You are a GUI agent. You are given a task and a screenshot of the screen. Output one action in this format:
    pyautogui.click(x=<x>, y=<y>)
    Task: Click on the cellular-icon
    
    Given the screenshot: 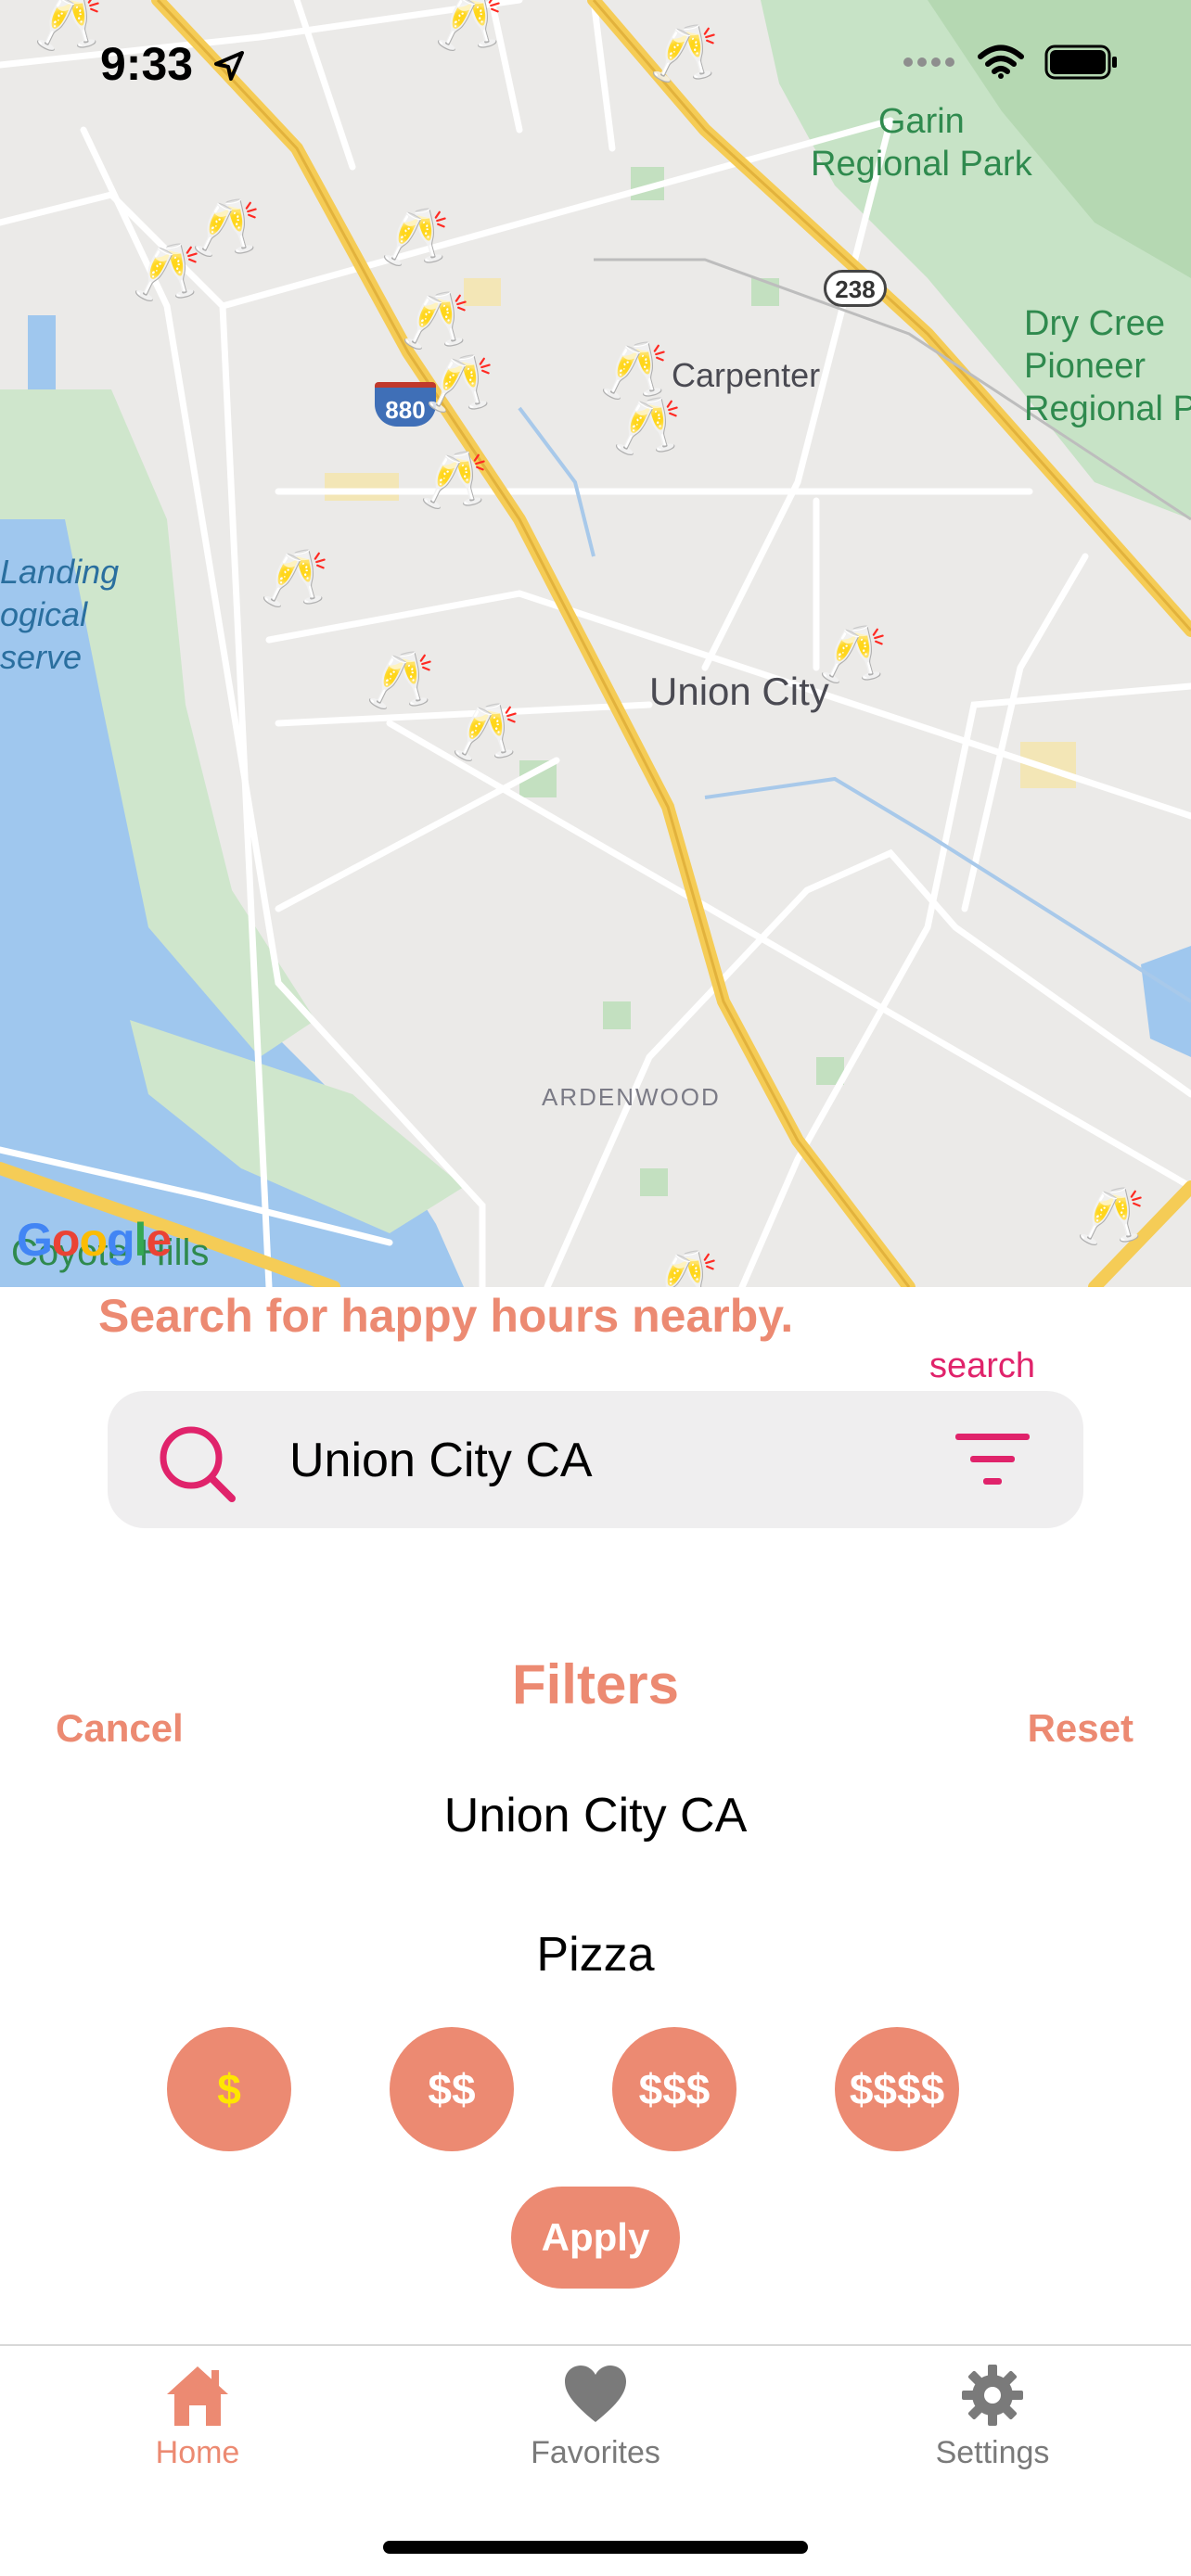 What is the action you would take?
    pyautogui.click(x=929, y=62)
    